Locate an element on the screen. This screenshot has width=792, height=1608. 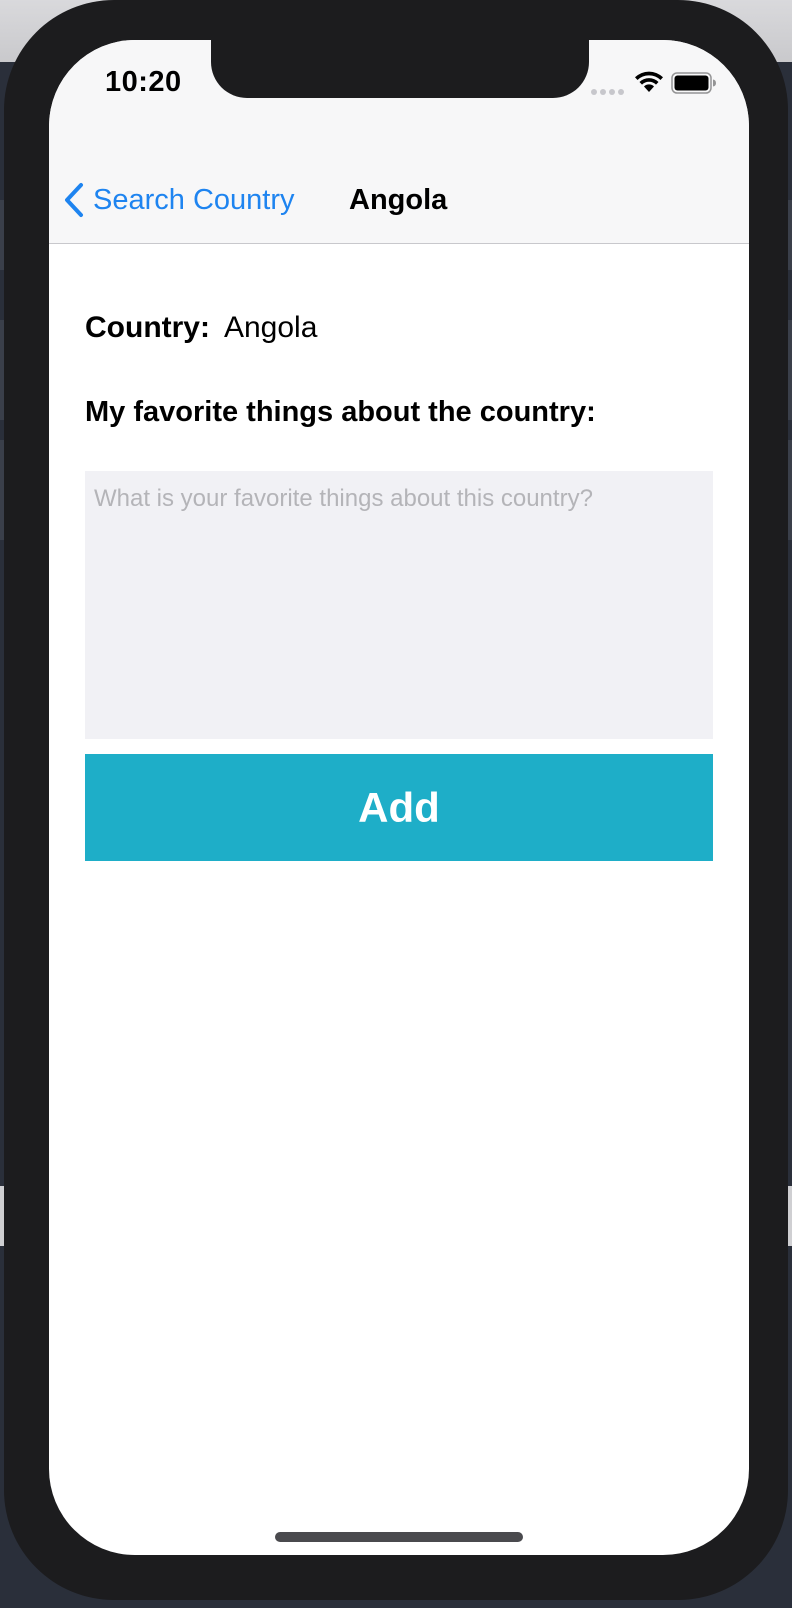
battery-icon is located at coordinates (693, 83).